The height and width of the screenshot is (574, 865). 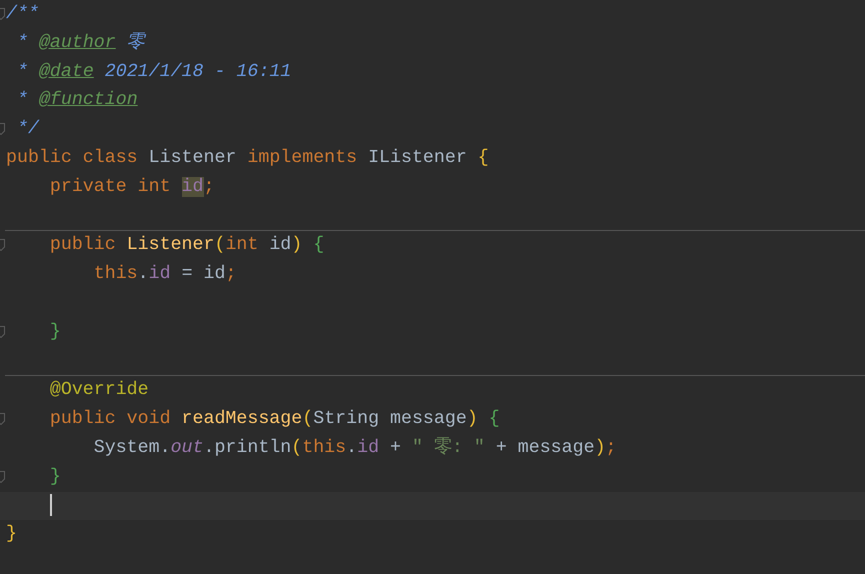 I want to click on code-line: public class Listener implements IListener {, so click(x=247, y=158).